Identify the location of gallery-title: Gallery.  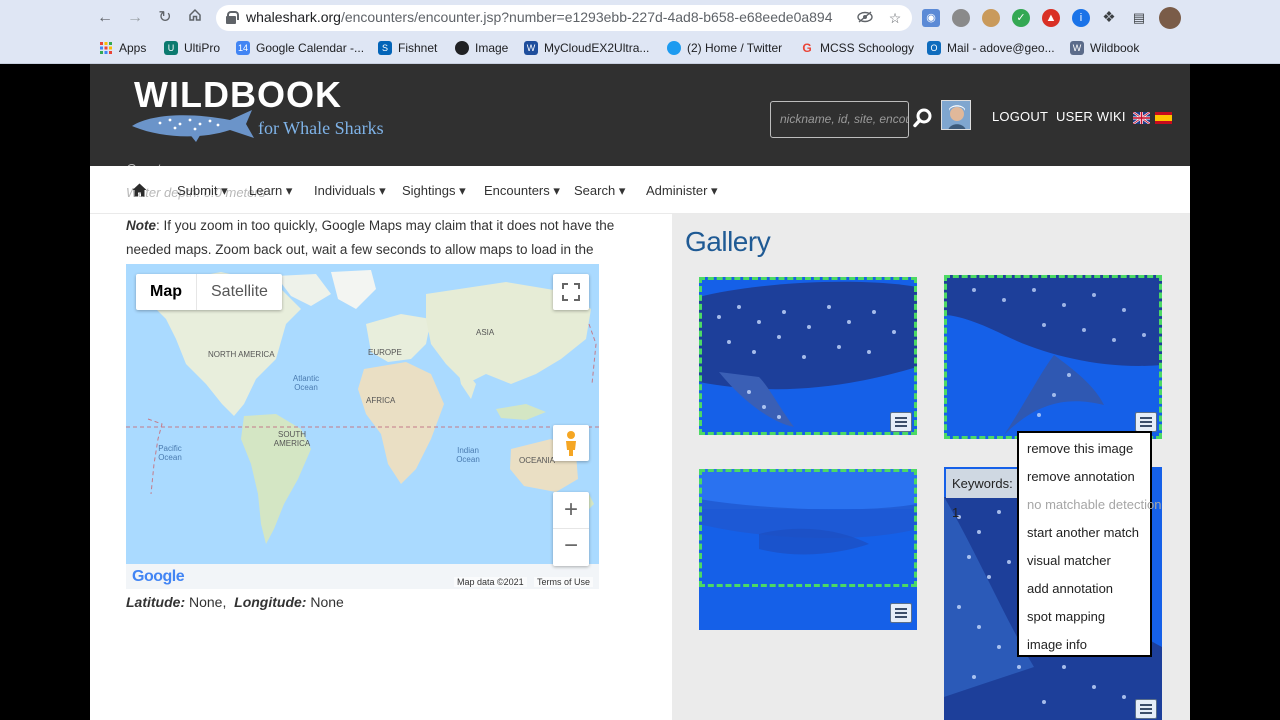
(728, 241).